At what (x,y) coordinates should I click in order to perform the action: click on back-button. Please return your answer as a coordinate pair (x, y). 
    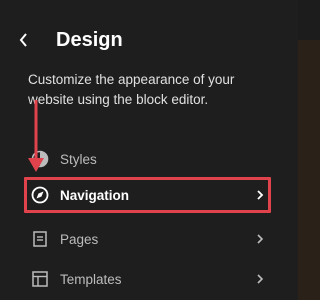
    Looking at the image, I should click on (28, 40).